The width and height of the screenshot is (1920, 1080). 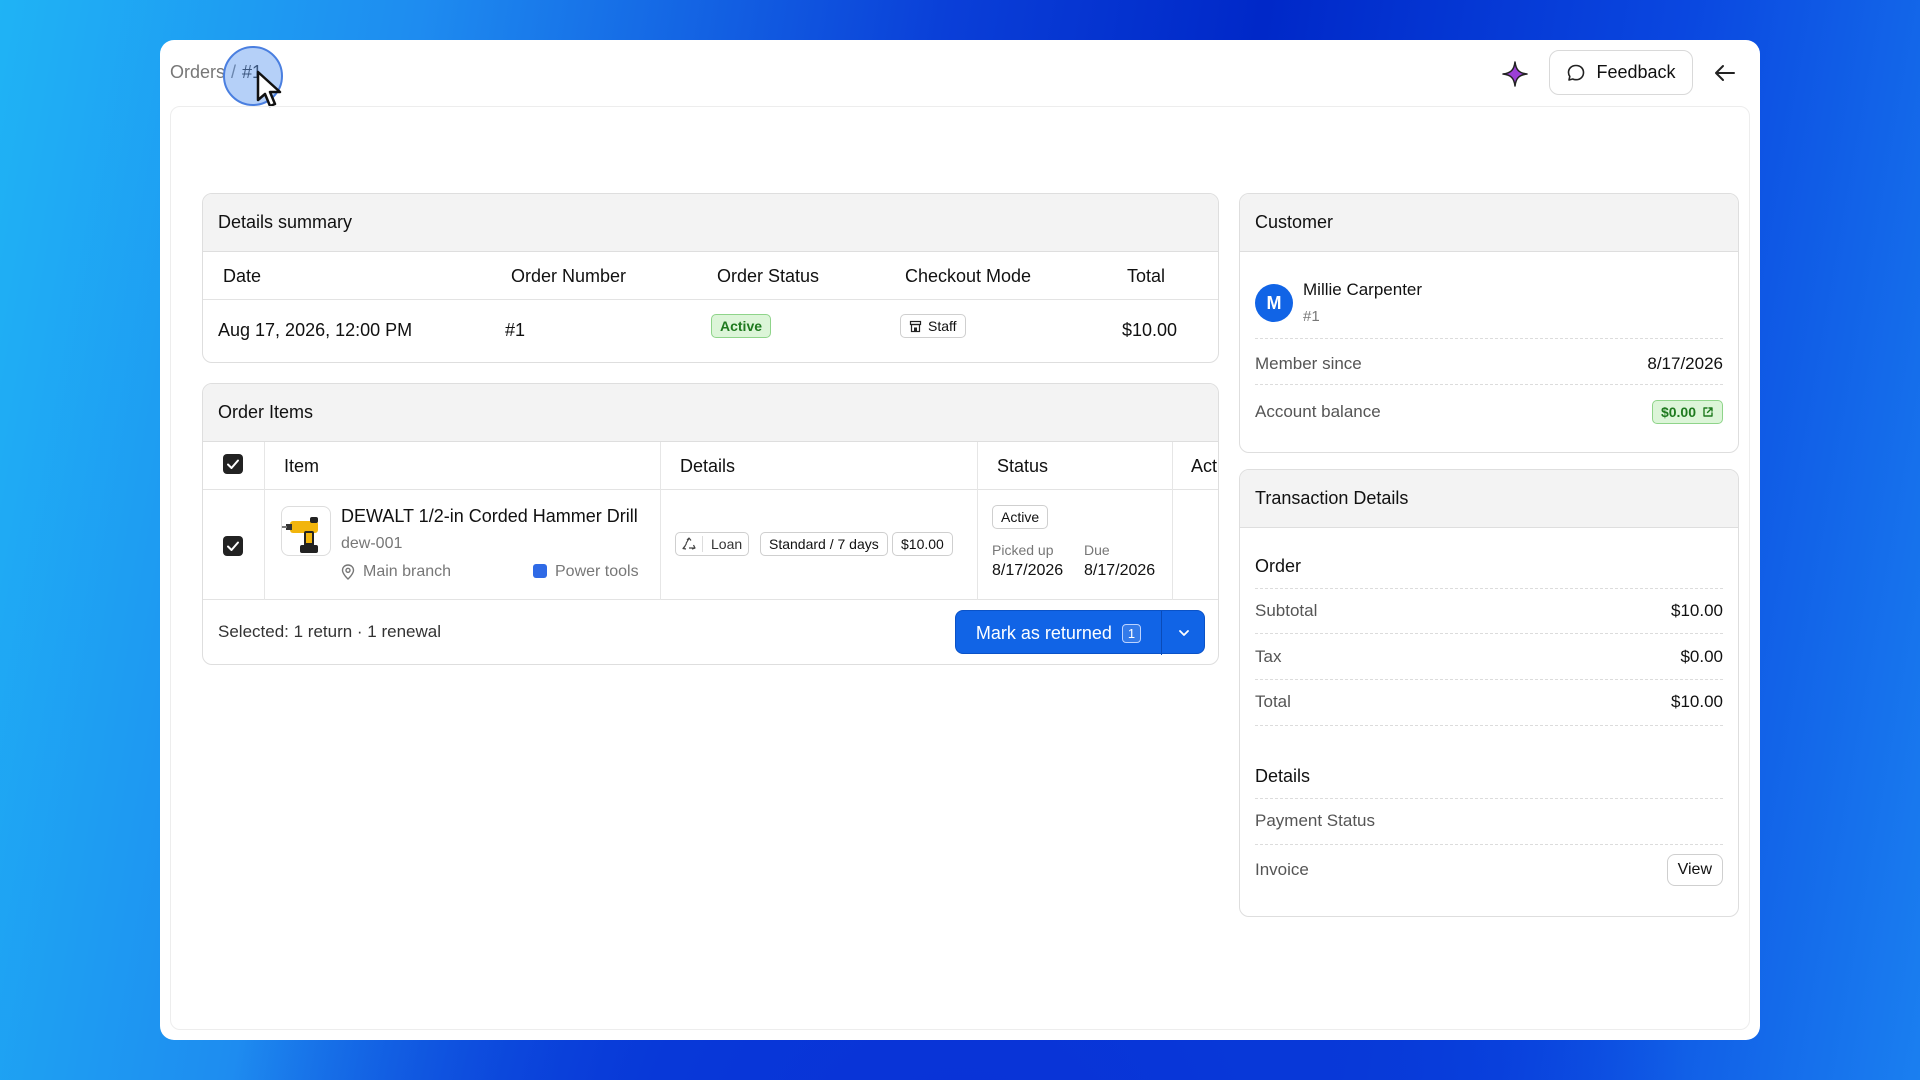 I want to click on item-location: Main branch, so click(x=396, y=572).